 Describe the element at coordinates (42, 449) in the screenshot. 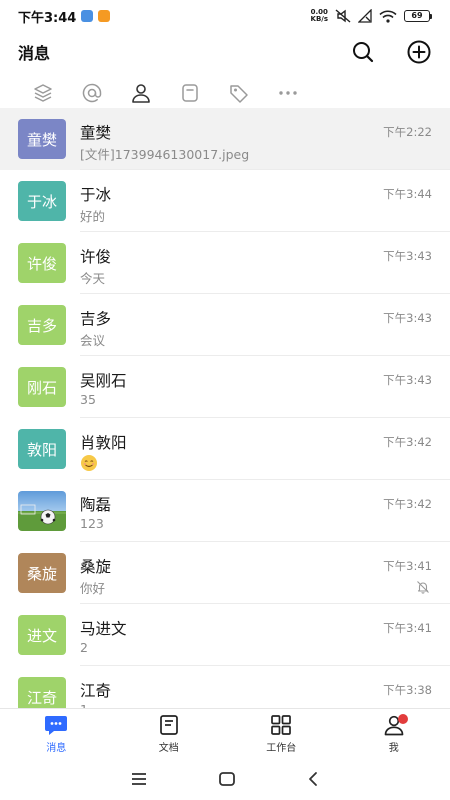

I see `avatar: 敦阳` at that location.